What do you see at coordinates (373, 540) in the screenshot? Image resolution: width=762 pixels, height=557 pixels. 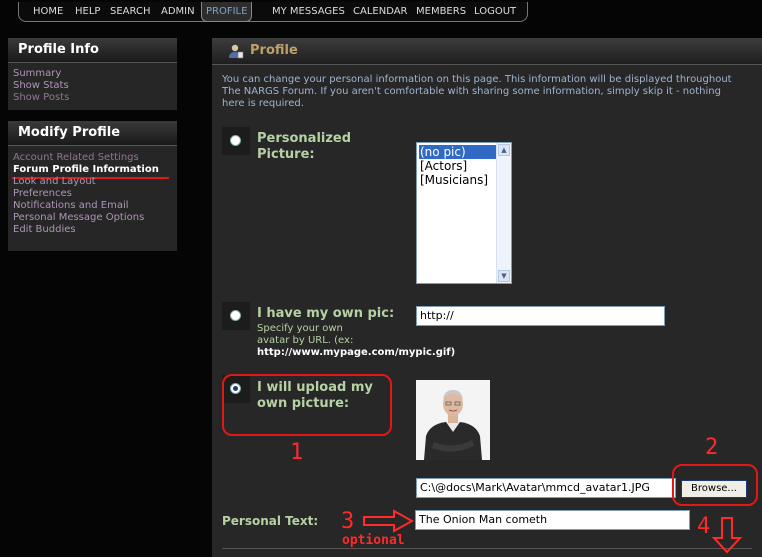 I see `annotation-optional: optional` at bounding box center [373, 540].